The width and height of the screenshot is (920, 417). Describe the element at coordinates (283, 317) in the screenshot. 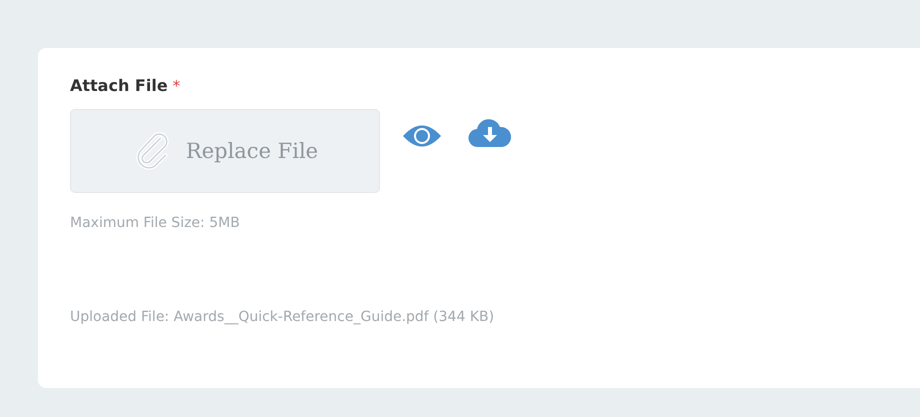

I see `uploaded-file-text: Uploaded File: Awards__Quick-Reference_Guide.pdf (344 KB)` at that location.